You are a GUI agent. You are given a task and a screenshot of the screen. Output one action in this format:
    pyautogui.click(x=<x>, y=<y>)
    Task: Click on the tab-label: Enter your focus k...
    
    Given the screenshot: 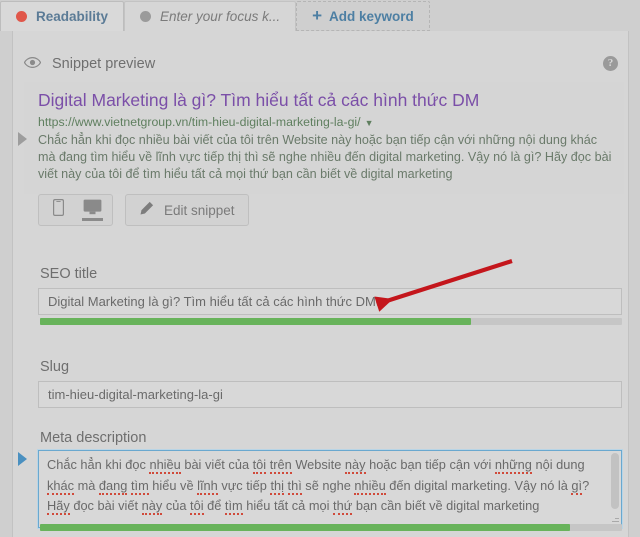 What is the action you would take?
    pyautogui.click(x=220, y=16)
    